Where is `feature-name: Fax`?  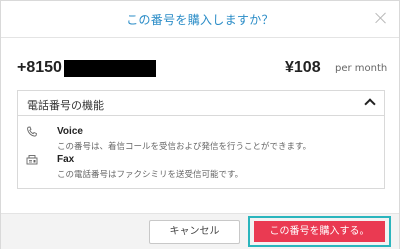 feature-name: Fax is located at coordinates (66, 159).